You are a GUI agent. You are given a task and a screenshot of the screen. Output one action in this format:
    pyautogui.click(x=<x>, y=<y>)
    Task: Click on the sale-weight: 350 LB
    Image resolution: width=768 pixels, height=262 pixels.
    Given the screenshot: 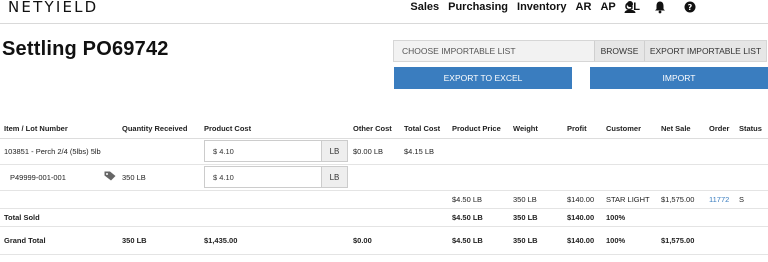 What is the action you would take?
    pyautogui.click(x=536, y=199)
    